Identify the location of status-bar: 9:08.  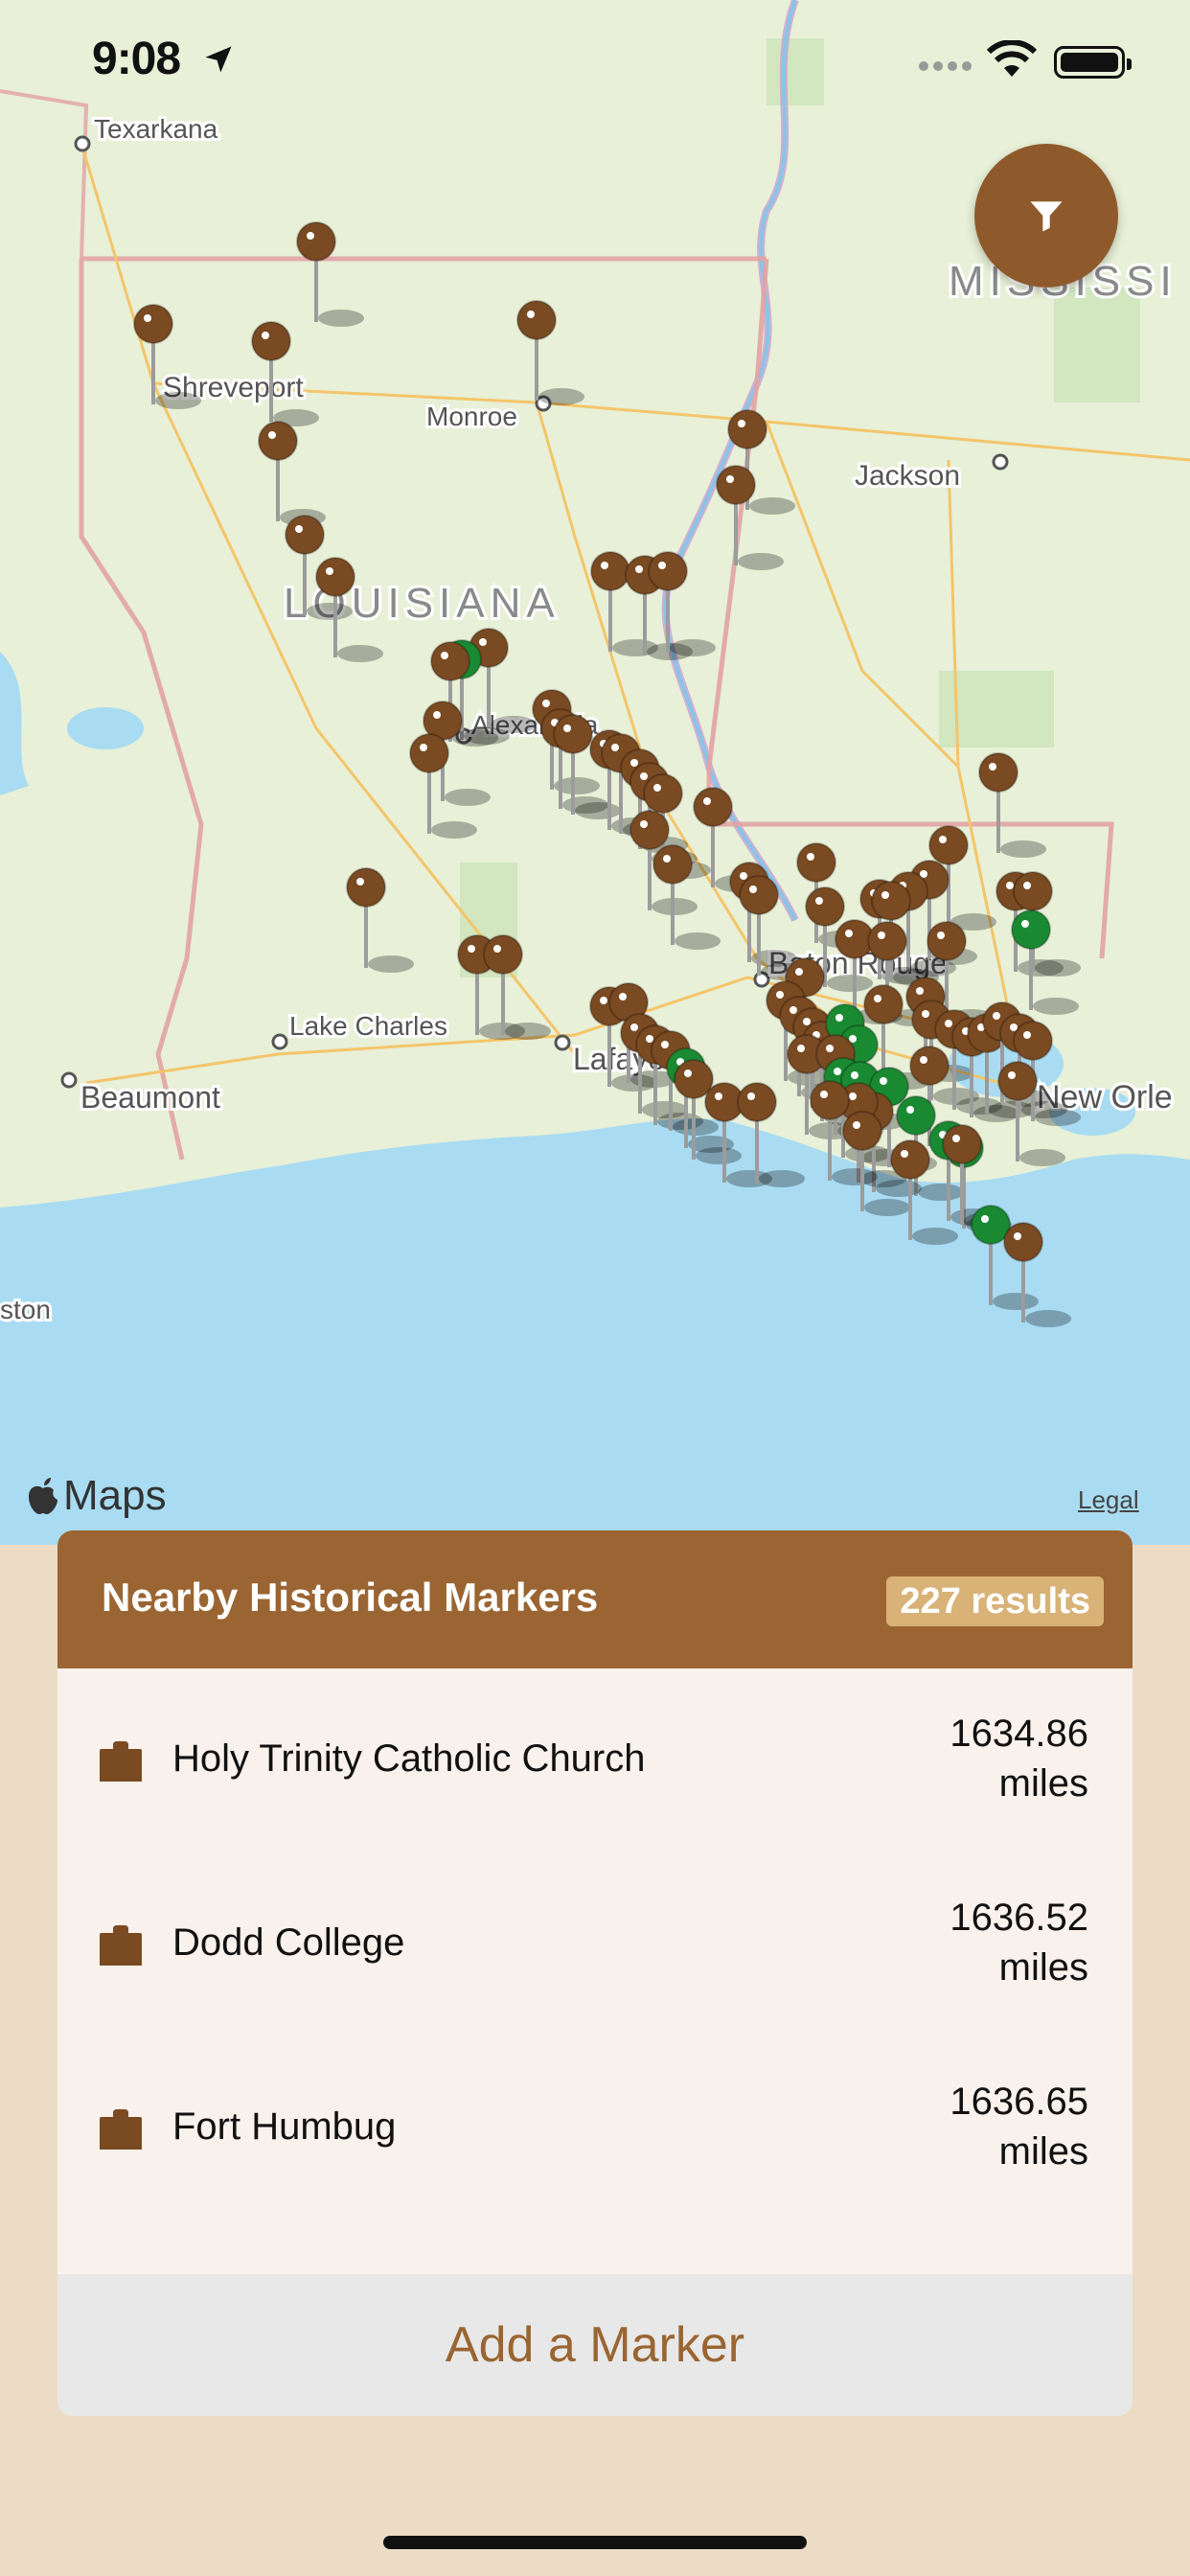
(595, 67).